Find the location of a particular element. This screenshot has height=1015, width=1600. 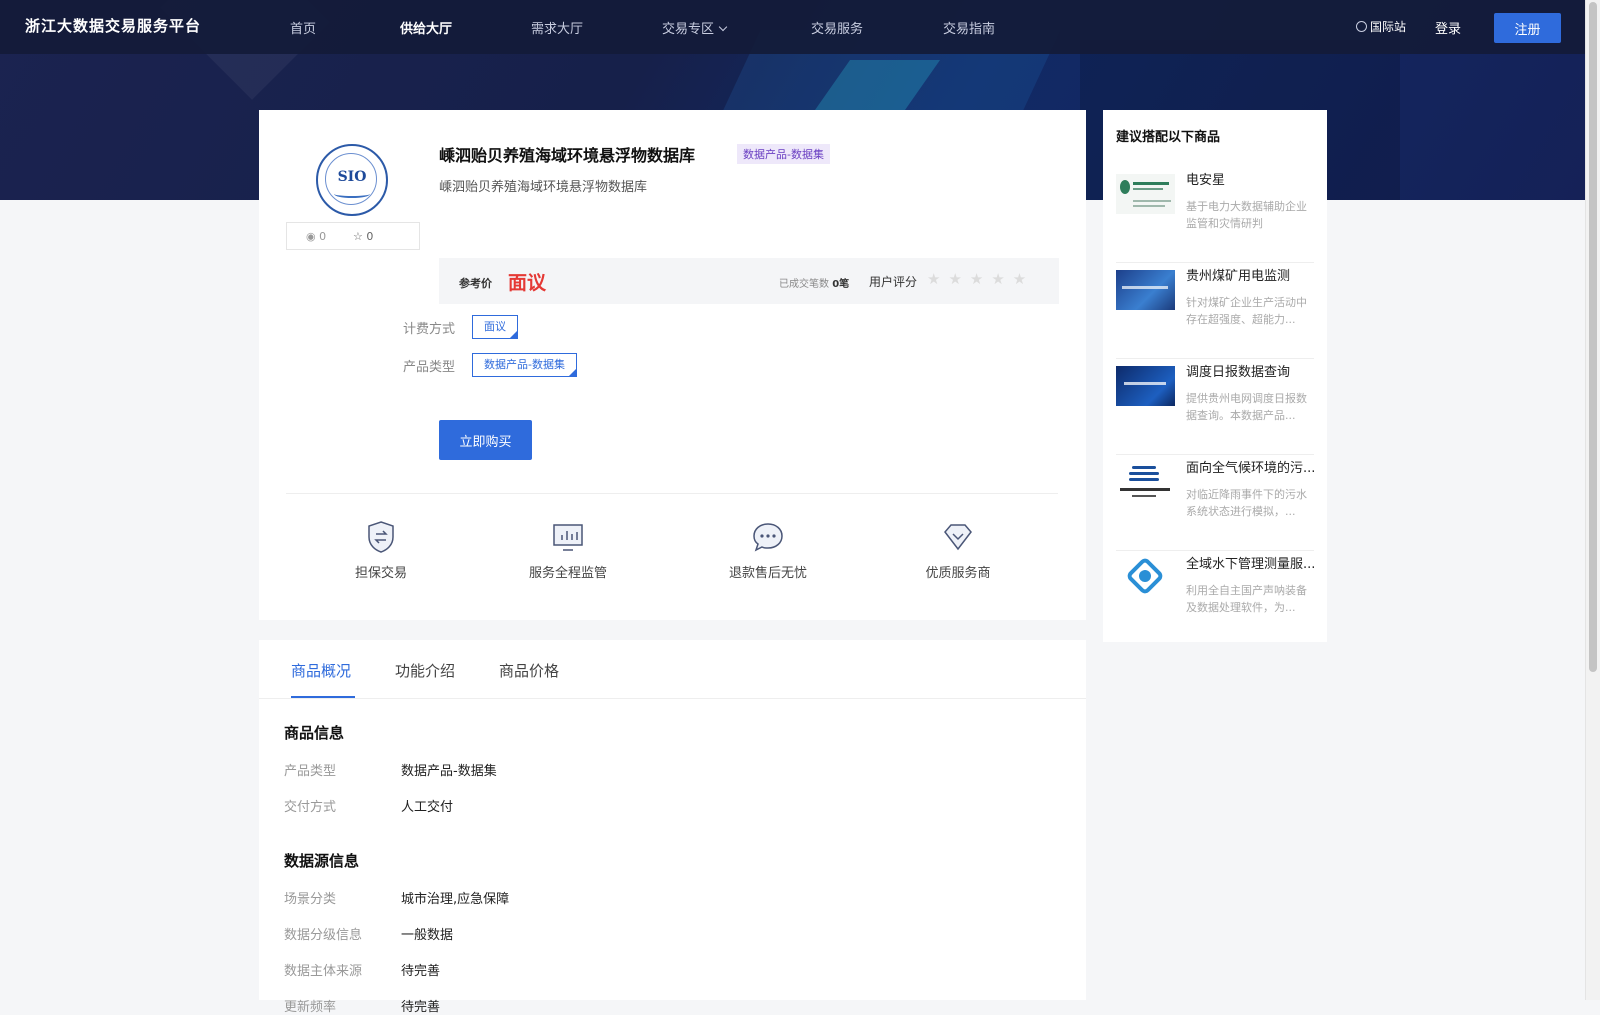

tab-features: 功能介绍 is located at coordinates (425, 670).